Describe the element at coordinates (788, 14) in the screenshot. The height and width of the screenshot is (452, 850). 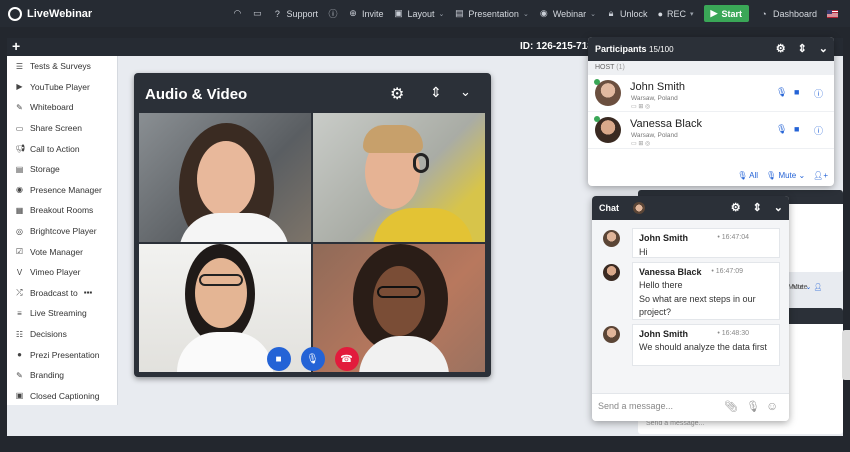
I see `dashboard-button: ◔ Dashboard` at that location.